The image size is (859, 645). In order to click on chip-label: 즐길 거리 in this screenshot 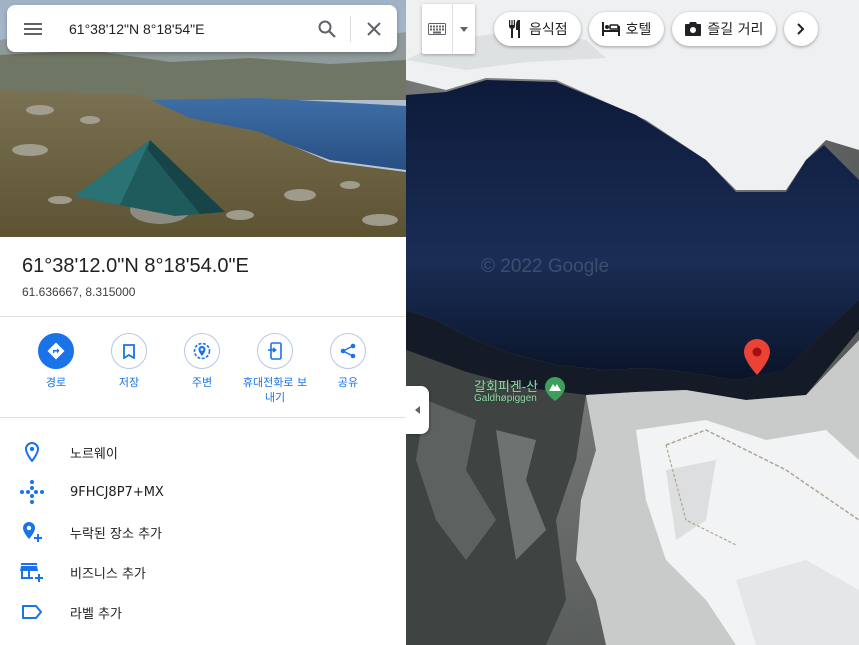, I will do `click(735, 30)`.